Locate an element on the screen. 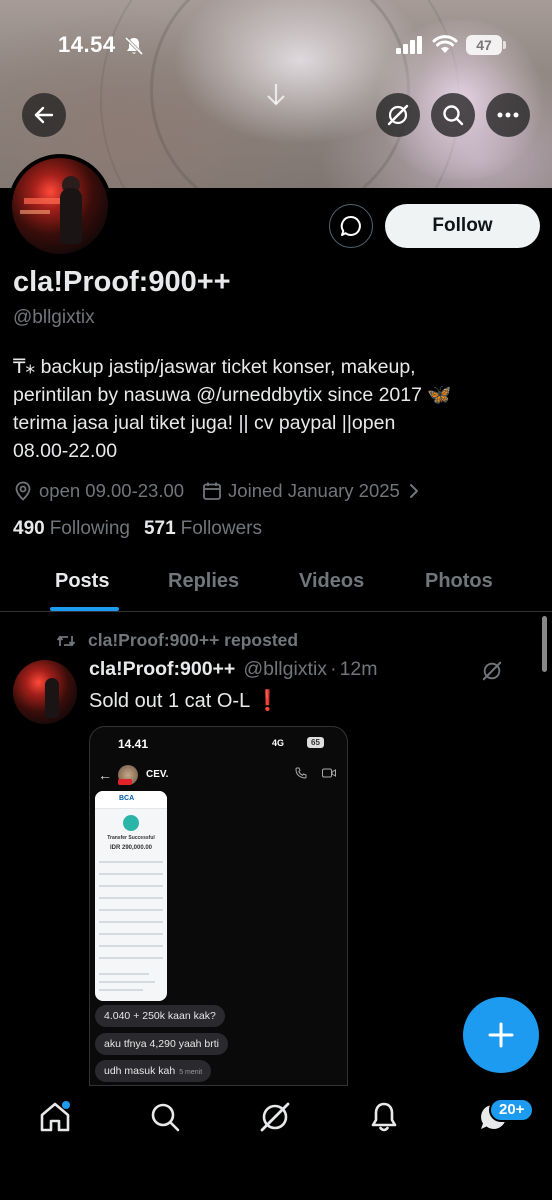  signal-icon is located at coordinates (409, 45).